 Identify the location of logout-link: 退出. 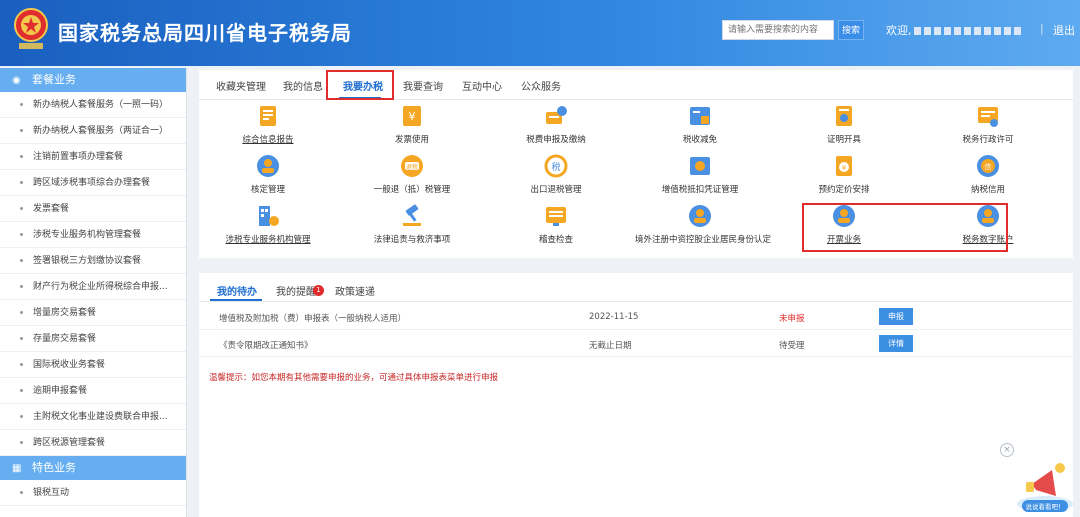
(1064, 30).